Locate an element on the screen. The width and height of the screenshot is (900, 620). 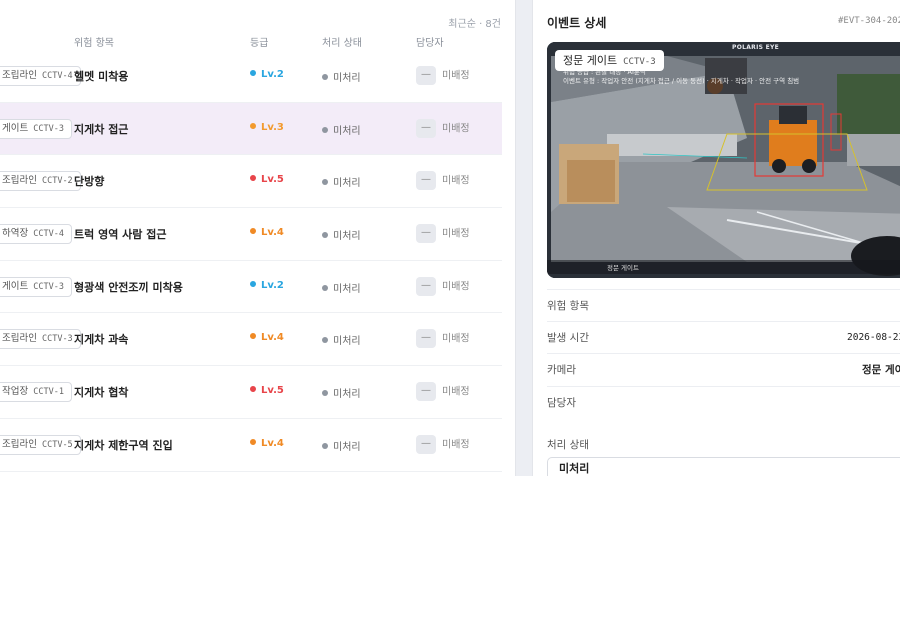
table-row: 게이트 CCTV-3 형광색 안전조끼 미착용 Lv.2 미처리 — 미배정 is located at coordinates (251, 287).